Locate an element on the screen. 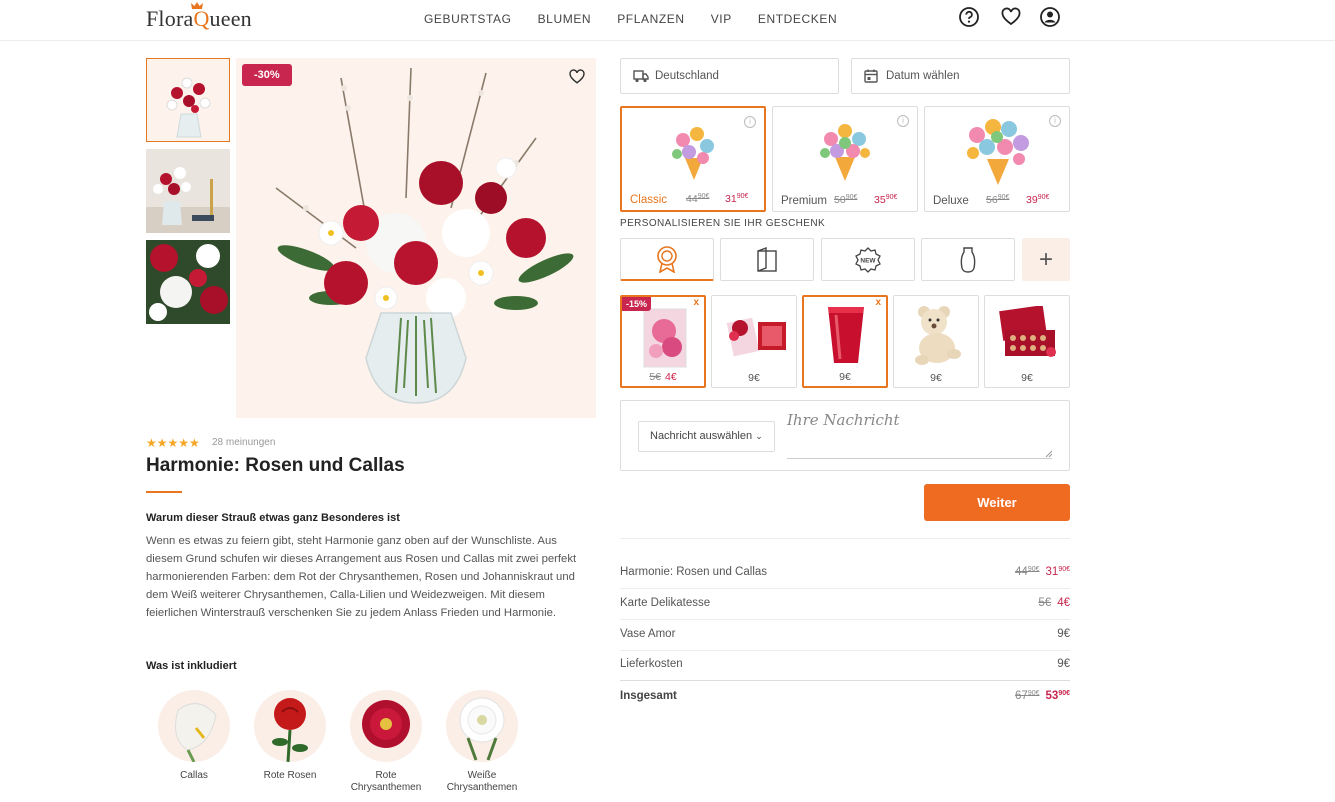 The width and height of the screenshot is (1335, 802). product-title: Harmonie: Rosen und Callas is located at coordinates (275, 465).